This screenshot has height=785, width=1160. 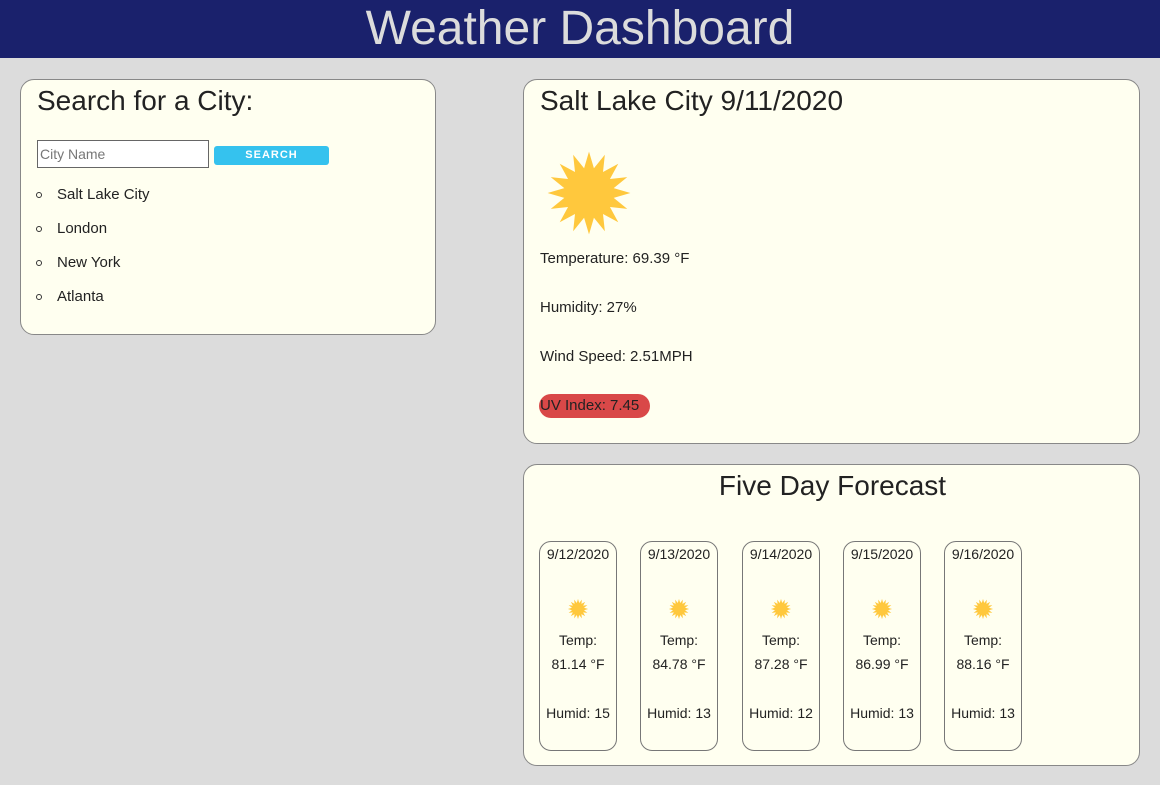 I want to click on current-city-title: Salt Lake City 9/11/2020, so click(x=692, y=100).